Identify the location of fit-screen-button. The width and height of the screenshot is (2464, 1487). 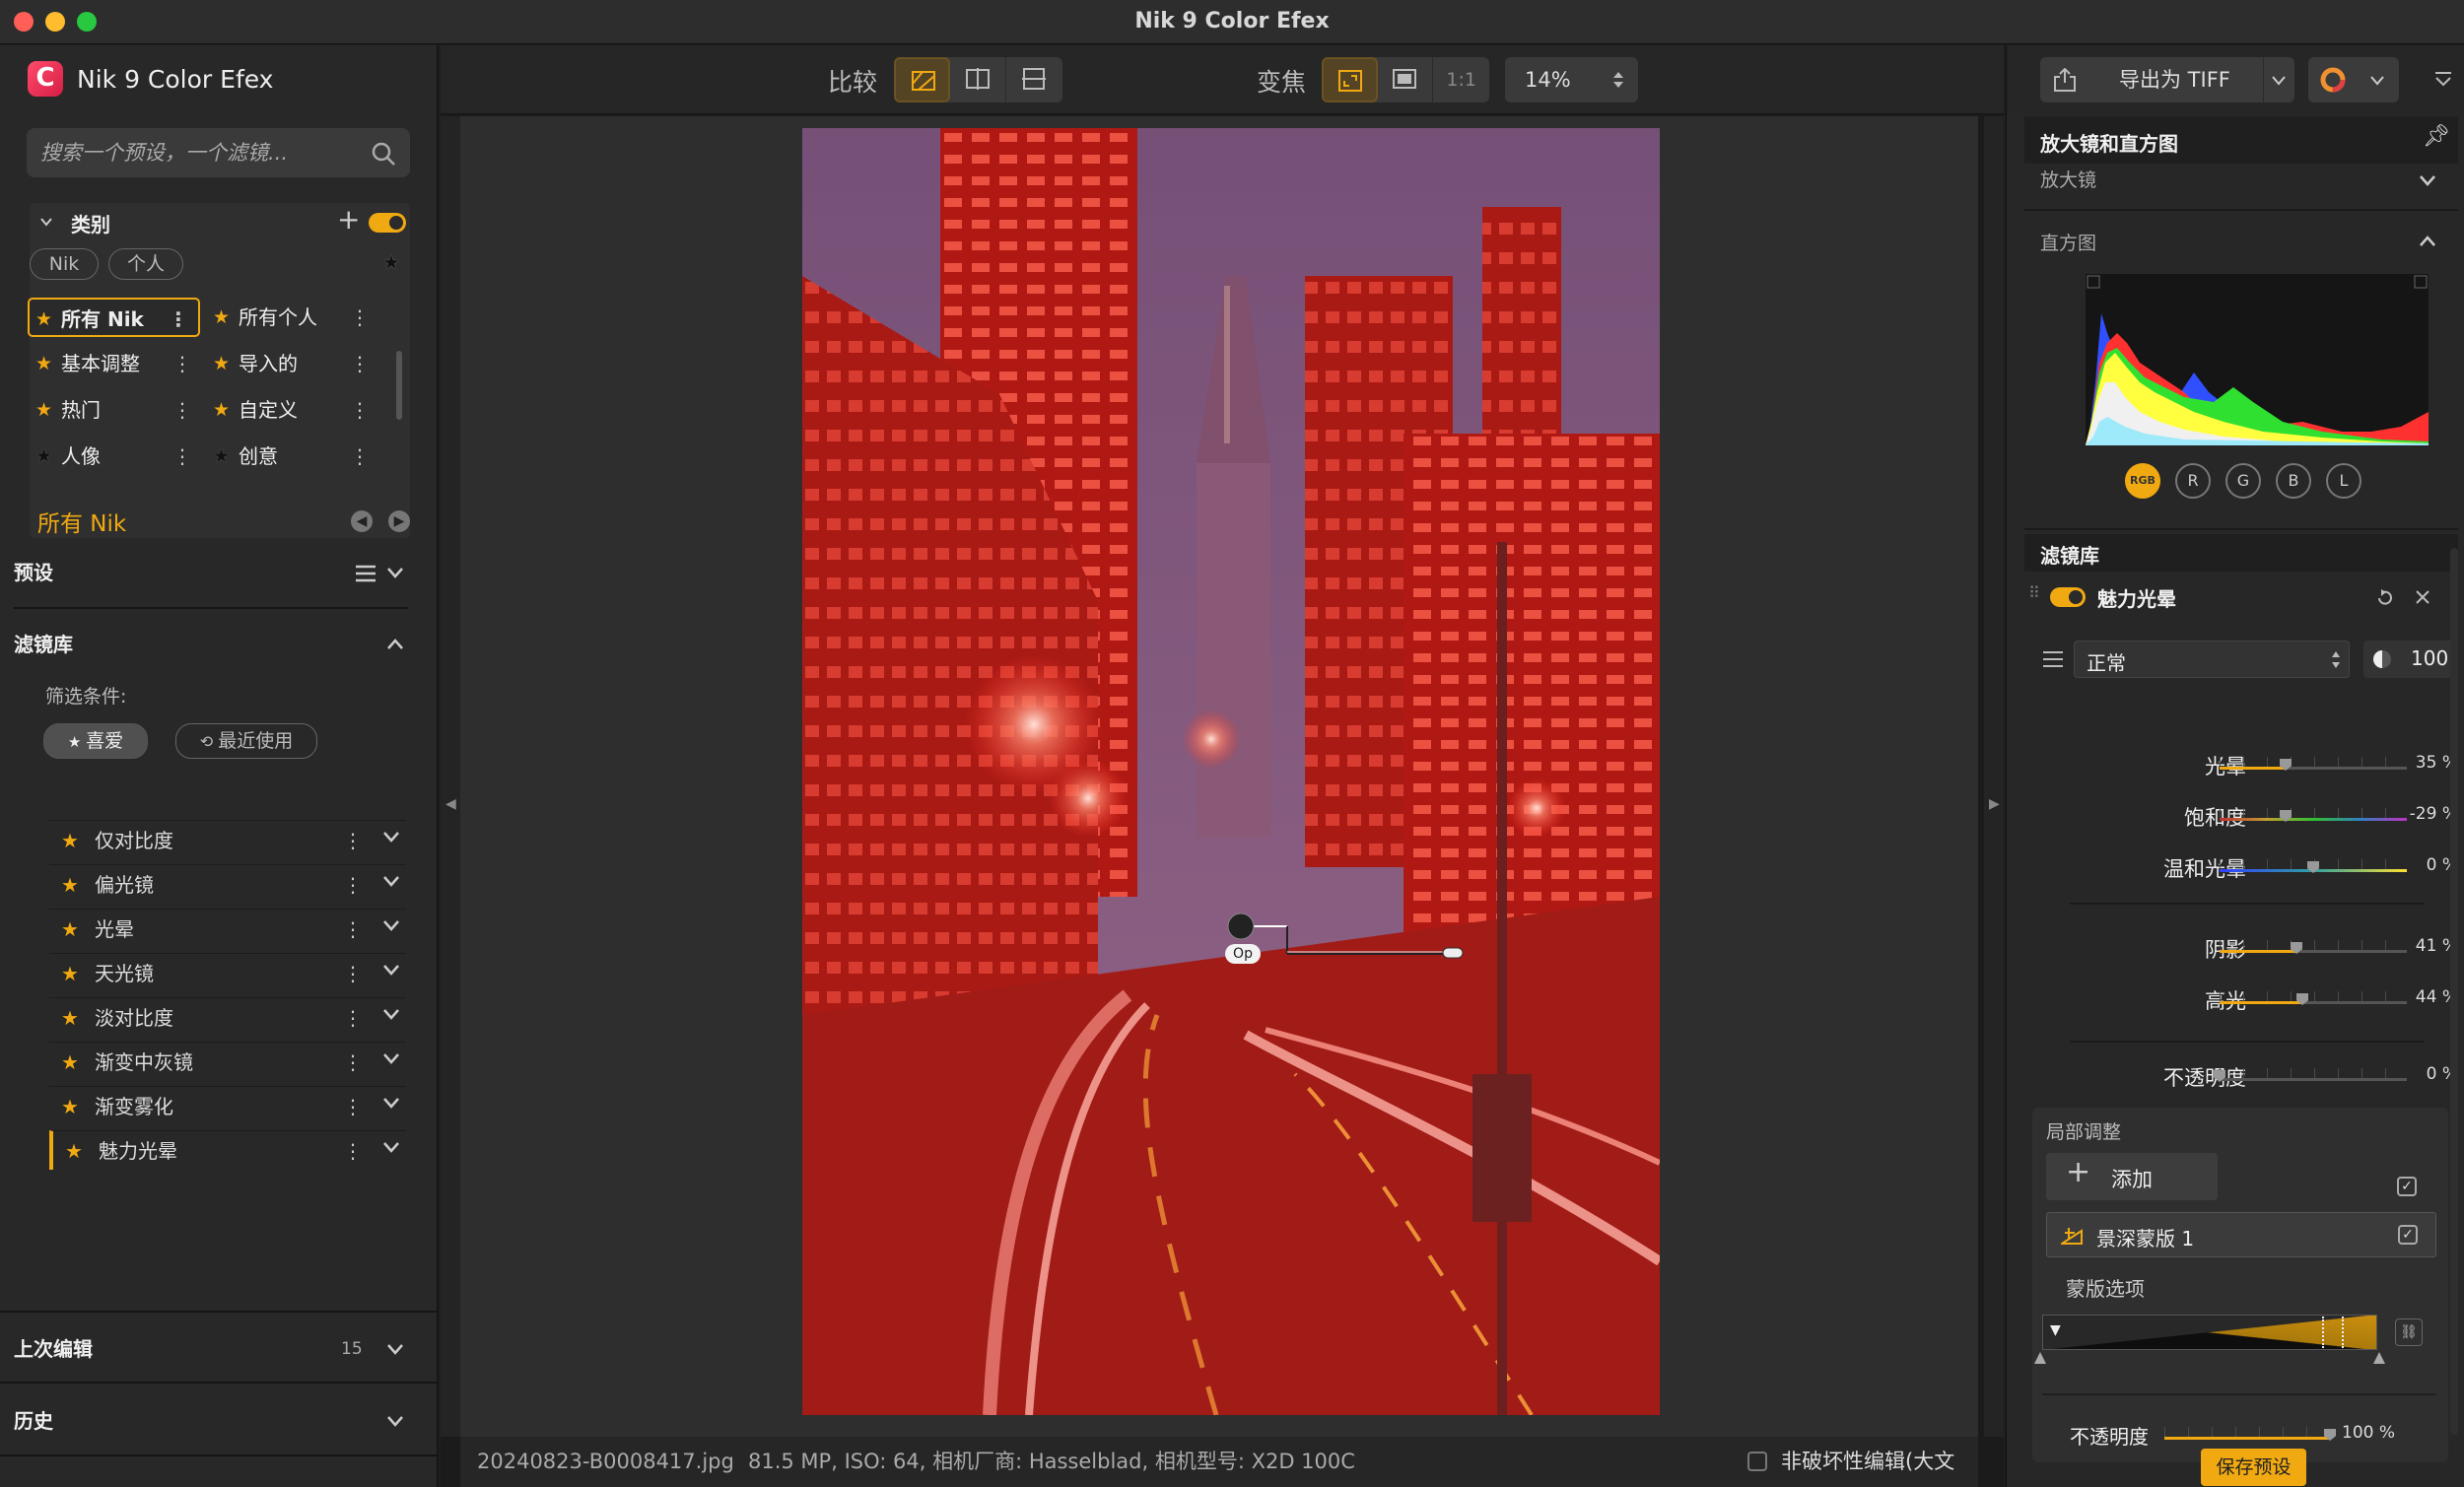
(1350, 80).